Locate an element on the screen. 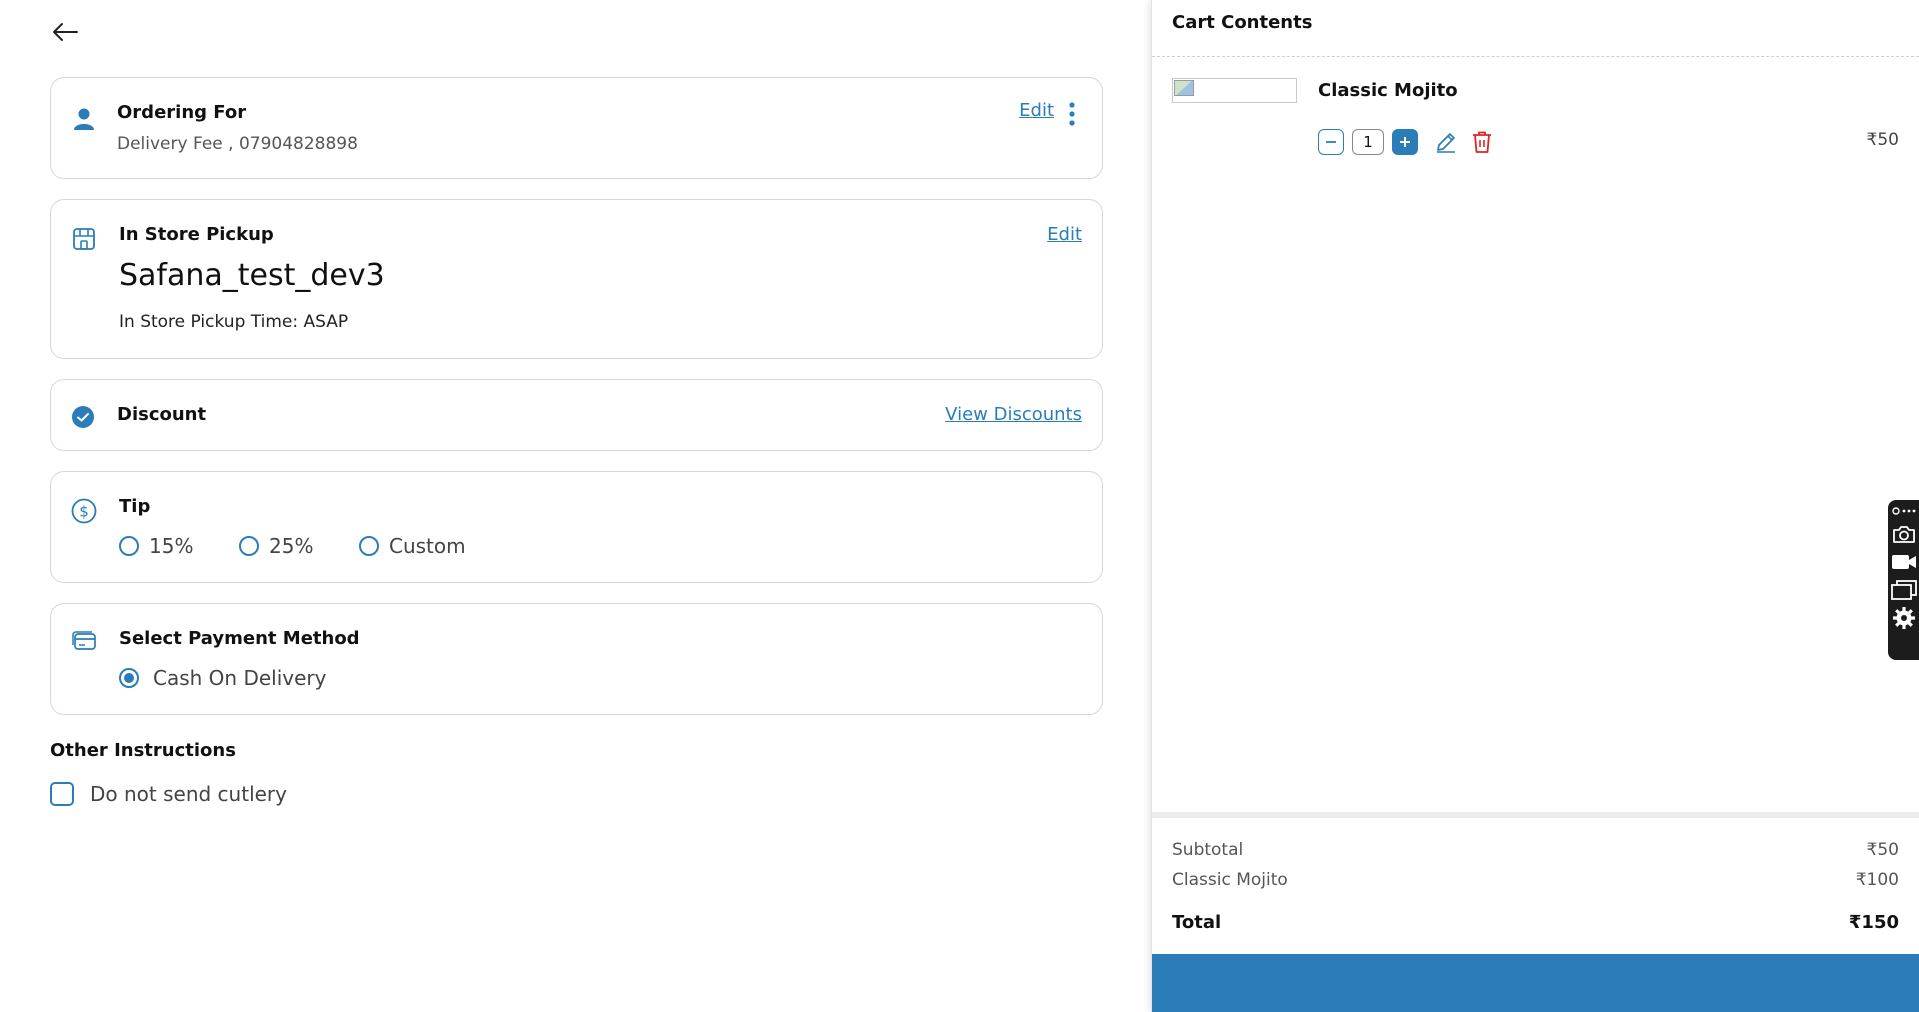 This screenshot has width=1919, height=1012. trash-icon is located at coordinates (1482, 142).